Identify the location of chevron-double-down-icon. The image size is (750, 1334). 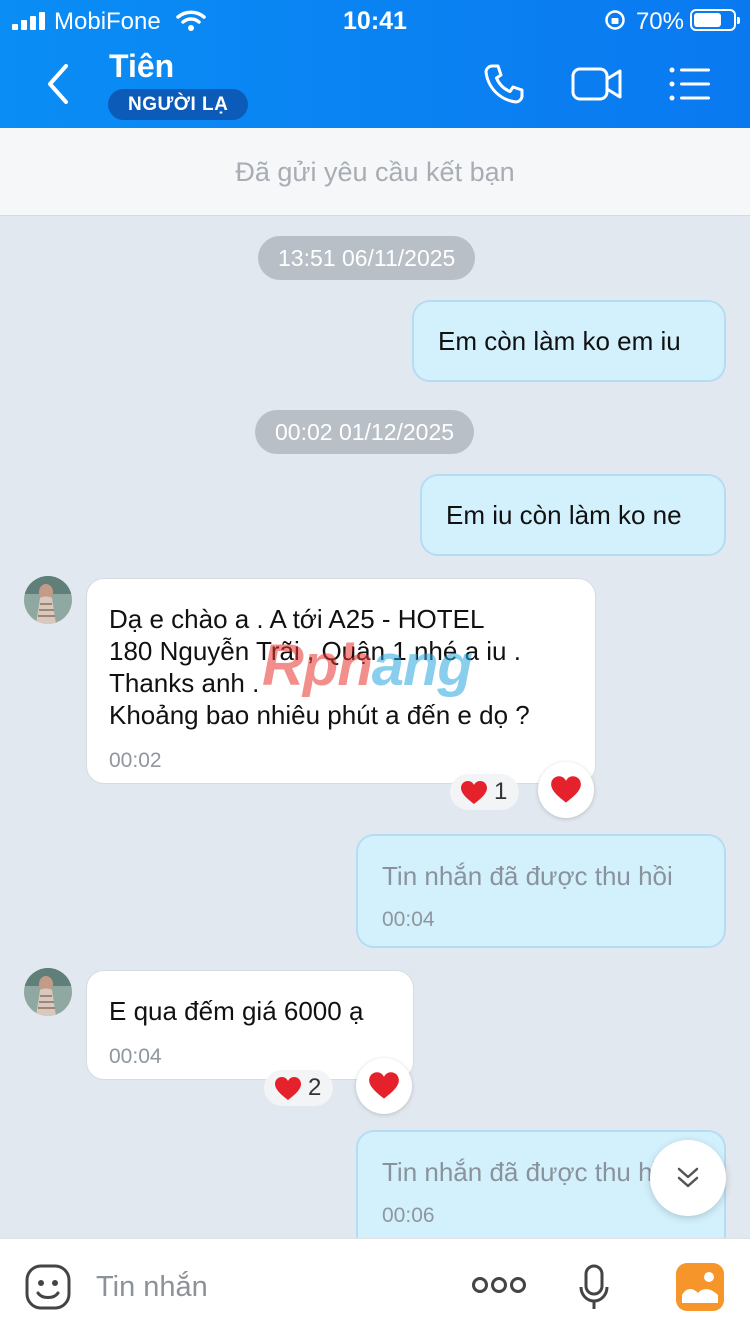
(688, 1177).